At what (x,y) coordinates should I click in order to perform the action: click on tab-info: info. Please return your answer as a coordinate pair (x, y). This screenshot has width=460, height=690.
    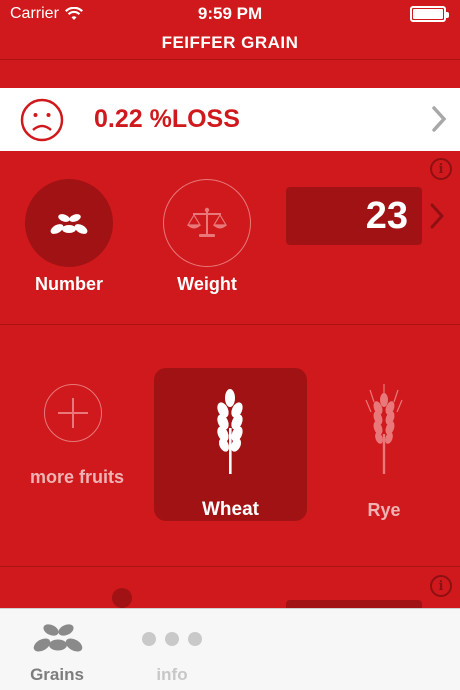
    Looking at the image, I should click on (172, 649).